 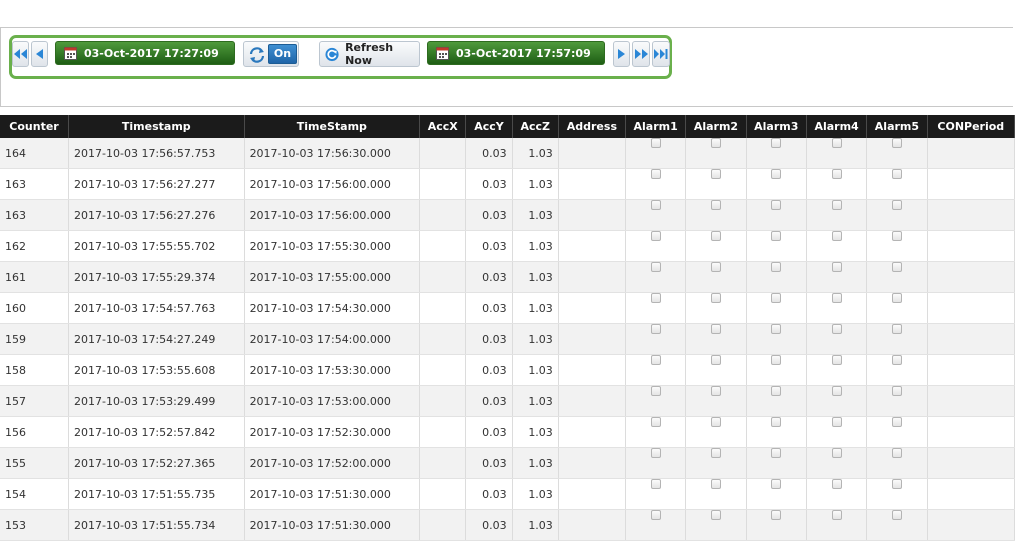 What do you see at coordinates (332, 126) in the screenshot?
I see `column-header-timestamp: TimeStamp` at bounding box center [332, 126].